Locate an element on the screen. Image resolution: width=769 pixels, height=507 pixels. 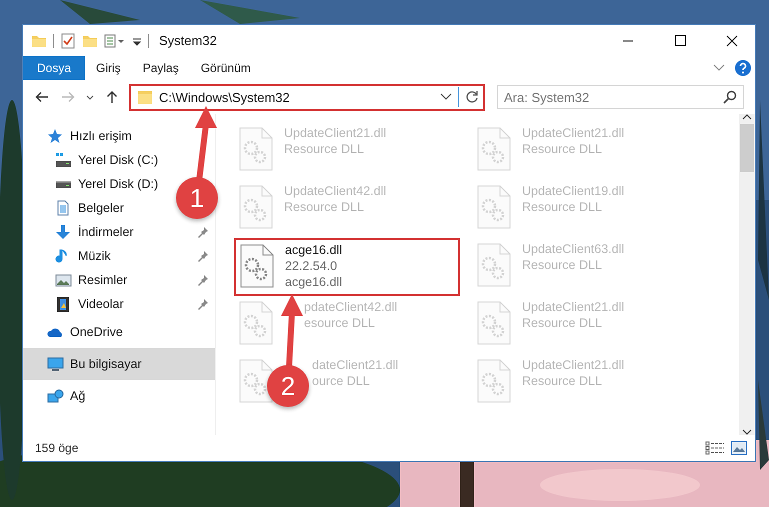
film-icon is located at coordinates (63, 304).